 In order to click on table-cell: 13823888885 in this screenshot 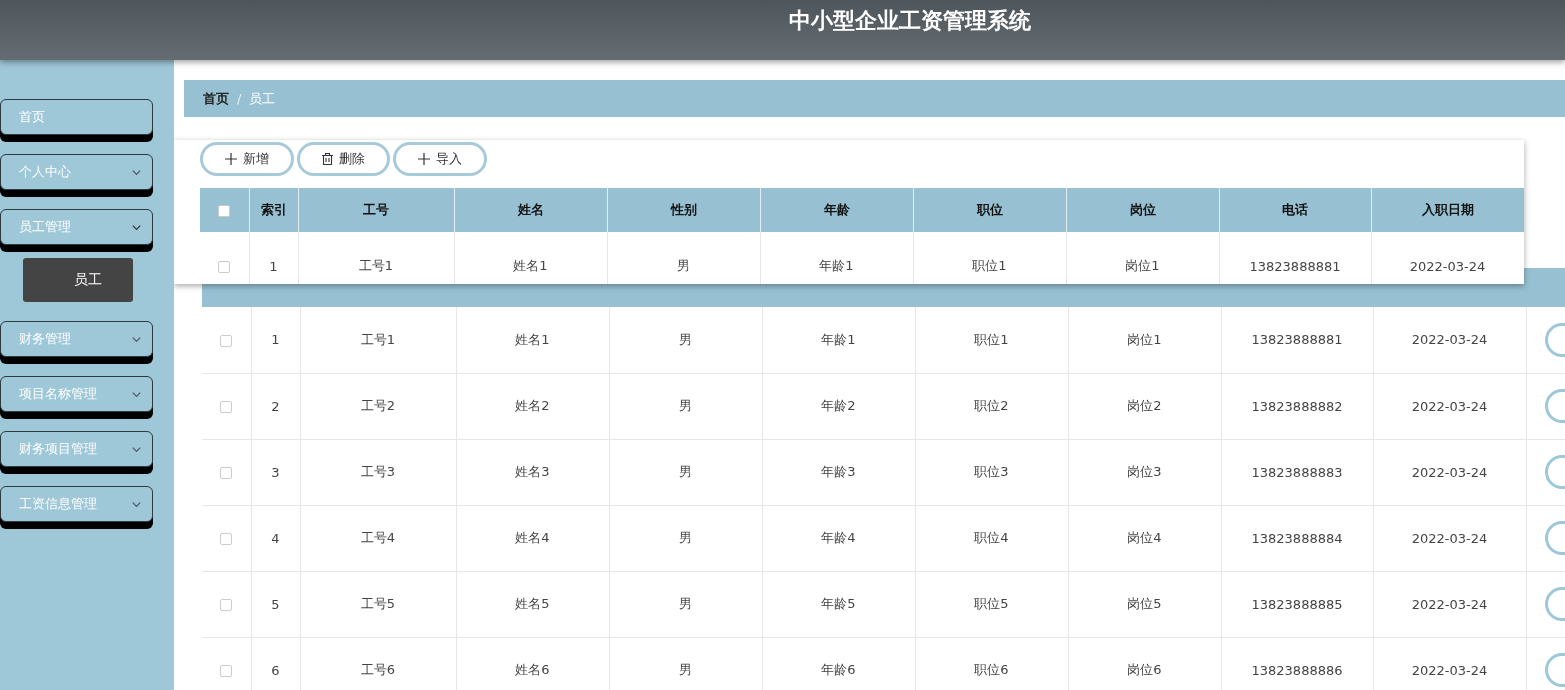, I will do `click(1297, 604)`.